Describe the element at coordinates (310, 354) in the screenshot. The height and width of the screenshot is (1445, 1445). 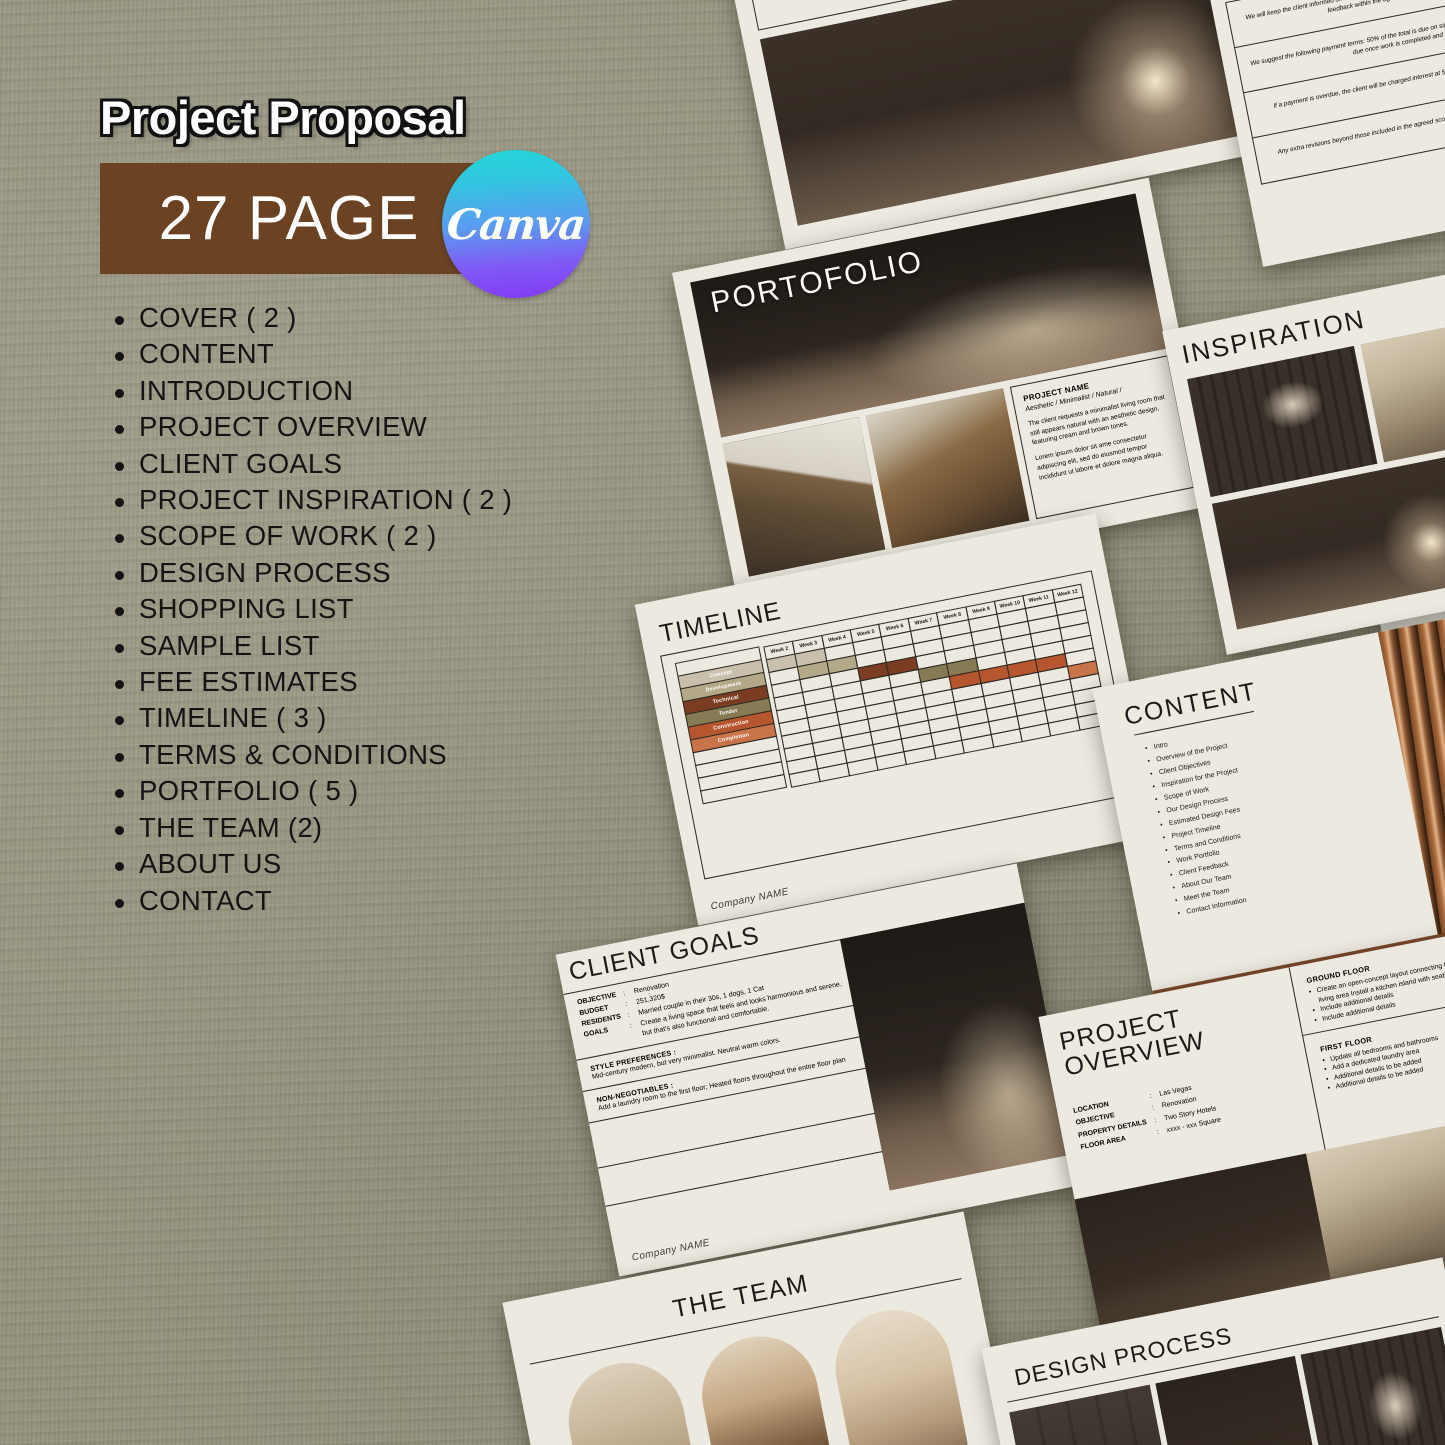
I see `feature-list-item: CONTENT` at that location.